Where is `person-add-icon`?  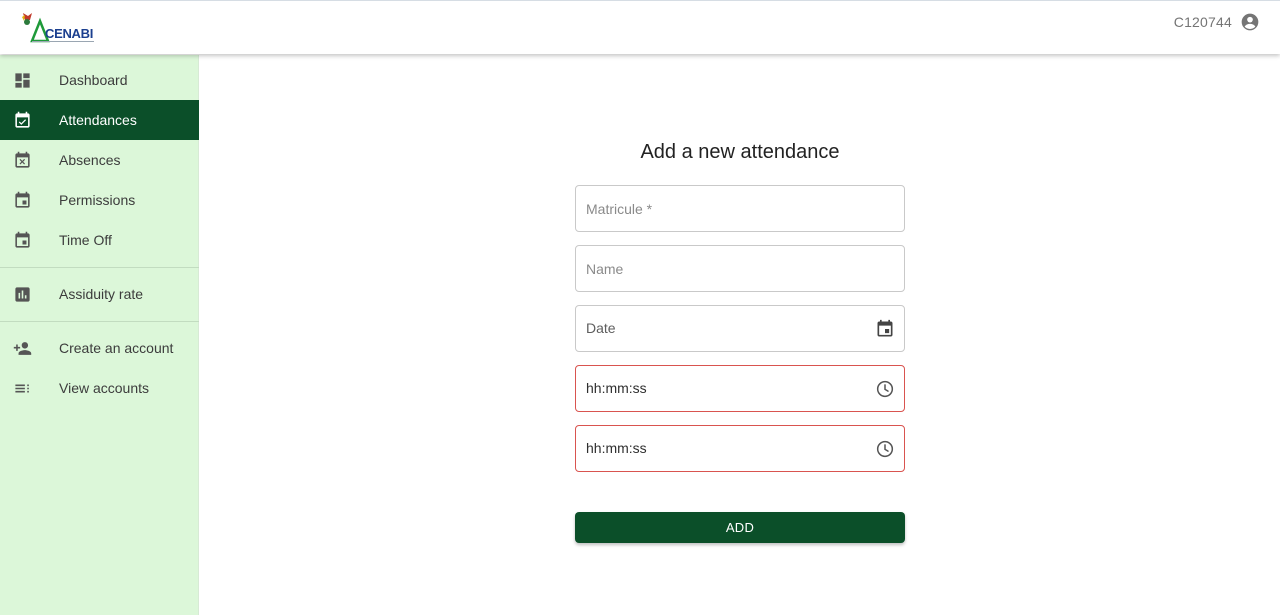 person-add-icon is located at coordinates (22, 348).